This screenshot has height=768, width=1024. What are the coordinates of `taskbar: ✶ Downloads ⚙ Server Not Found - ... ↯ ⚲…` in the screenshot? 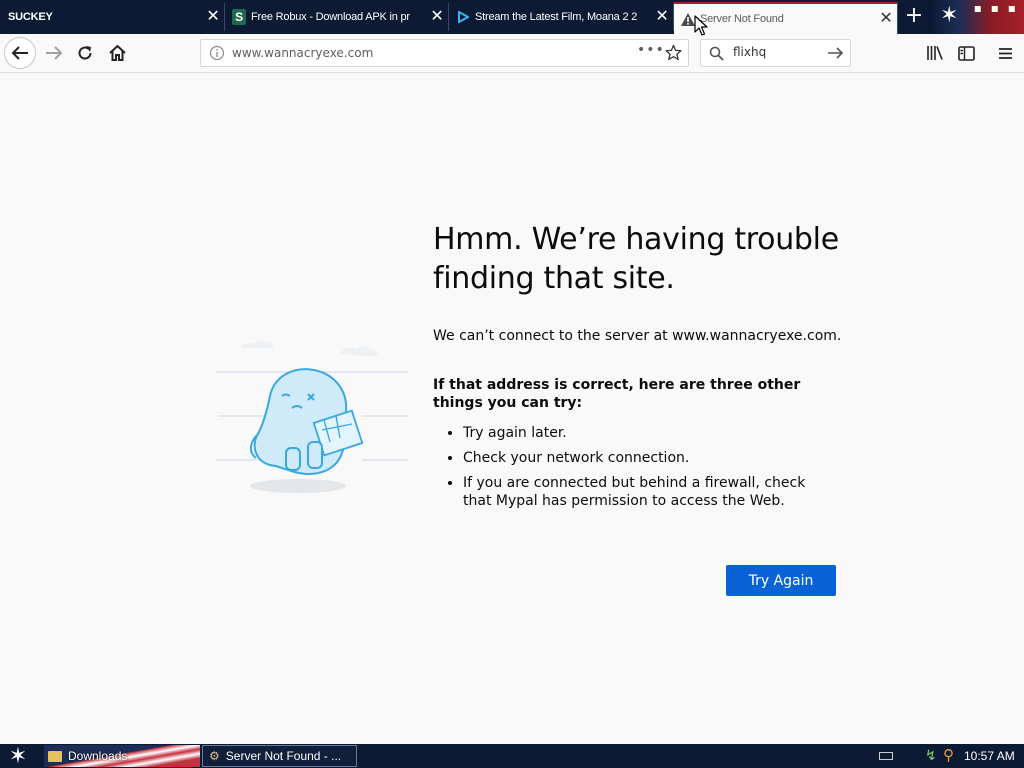 It's located at (512, 756).